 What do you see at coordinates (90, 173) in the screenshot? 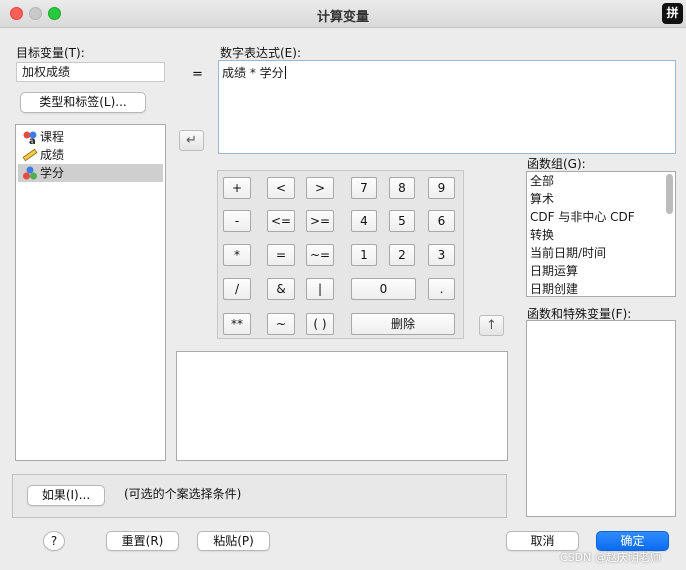
I see `list-item: 学分` at bounding box center [90, 173].